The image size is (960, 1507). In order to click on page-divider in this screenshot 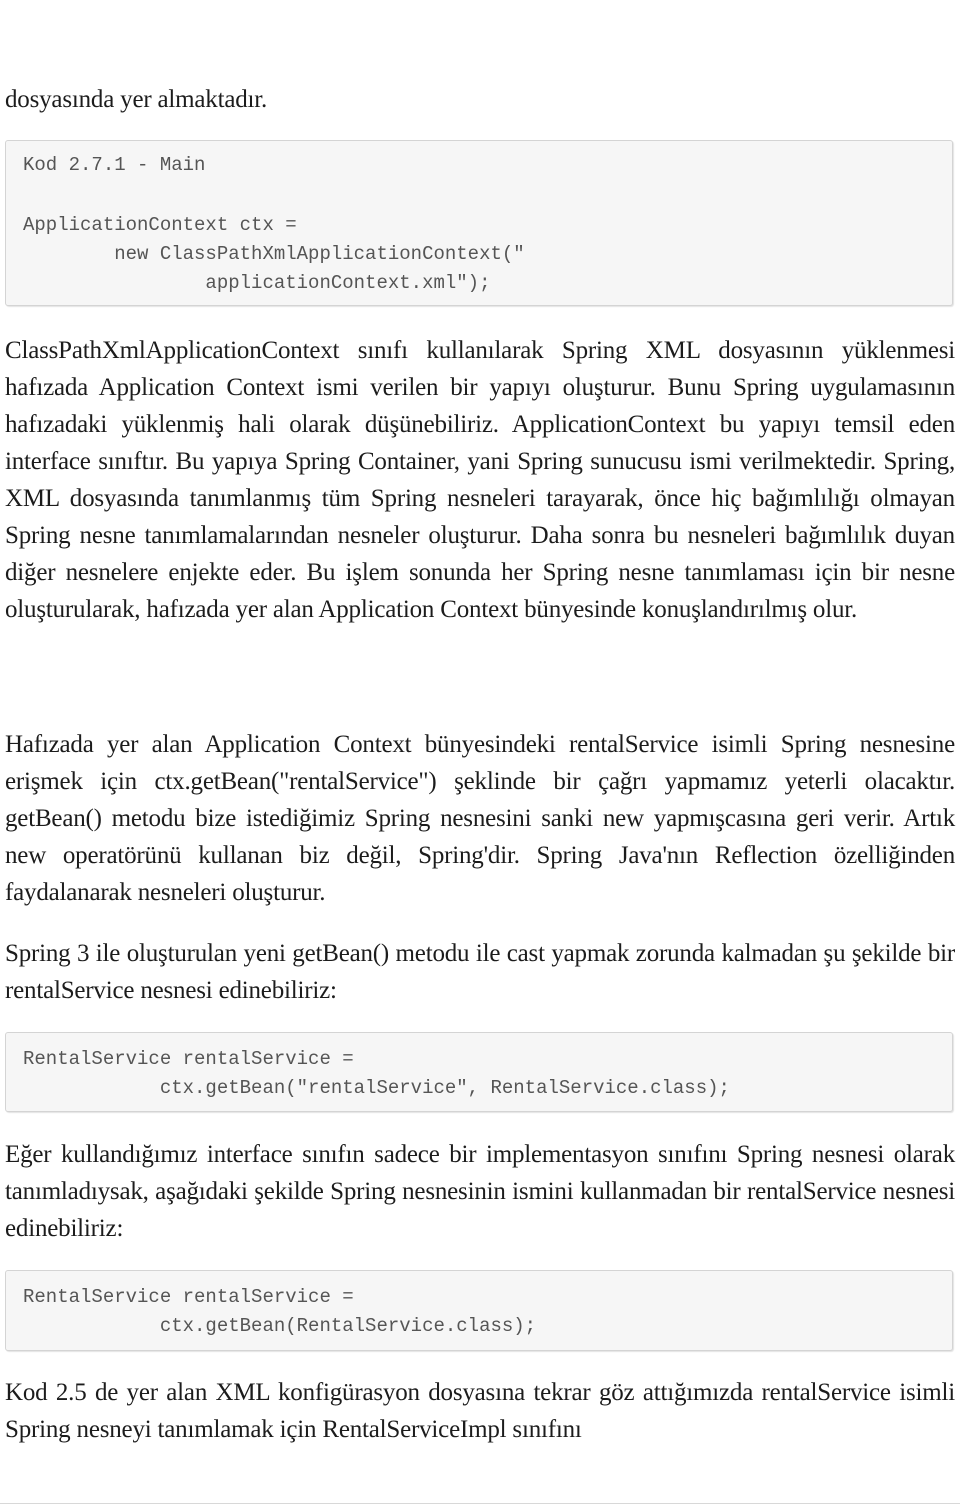, I will do `click(480, 1503)`.